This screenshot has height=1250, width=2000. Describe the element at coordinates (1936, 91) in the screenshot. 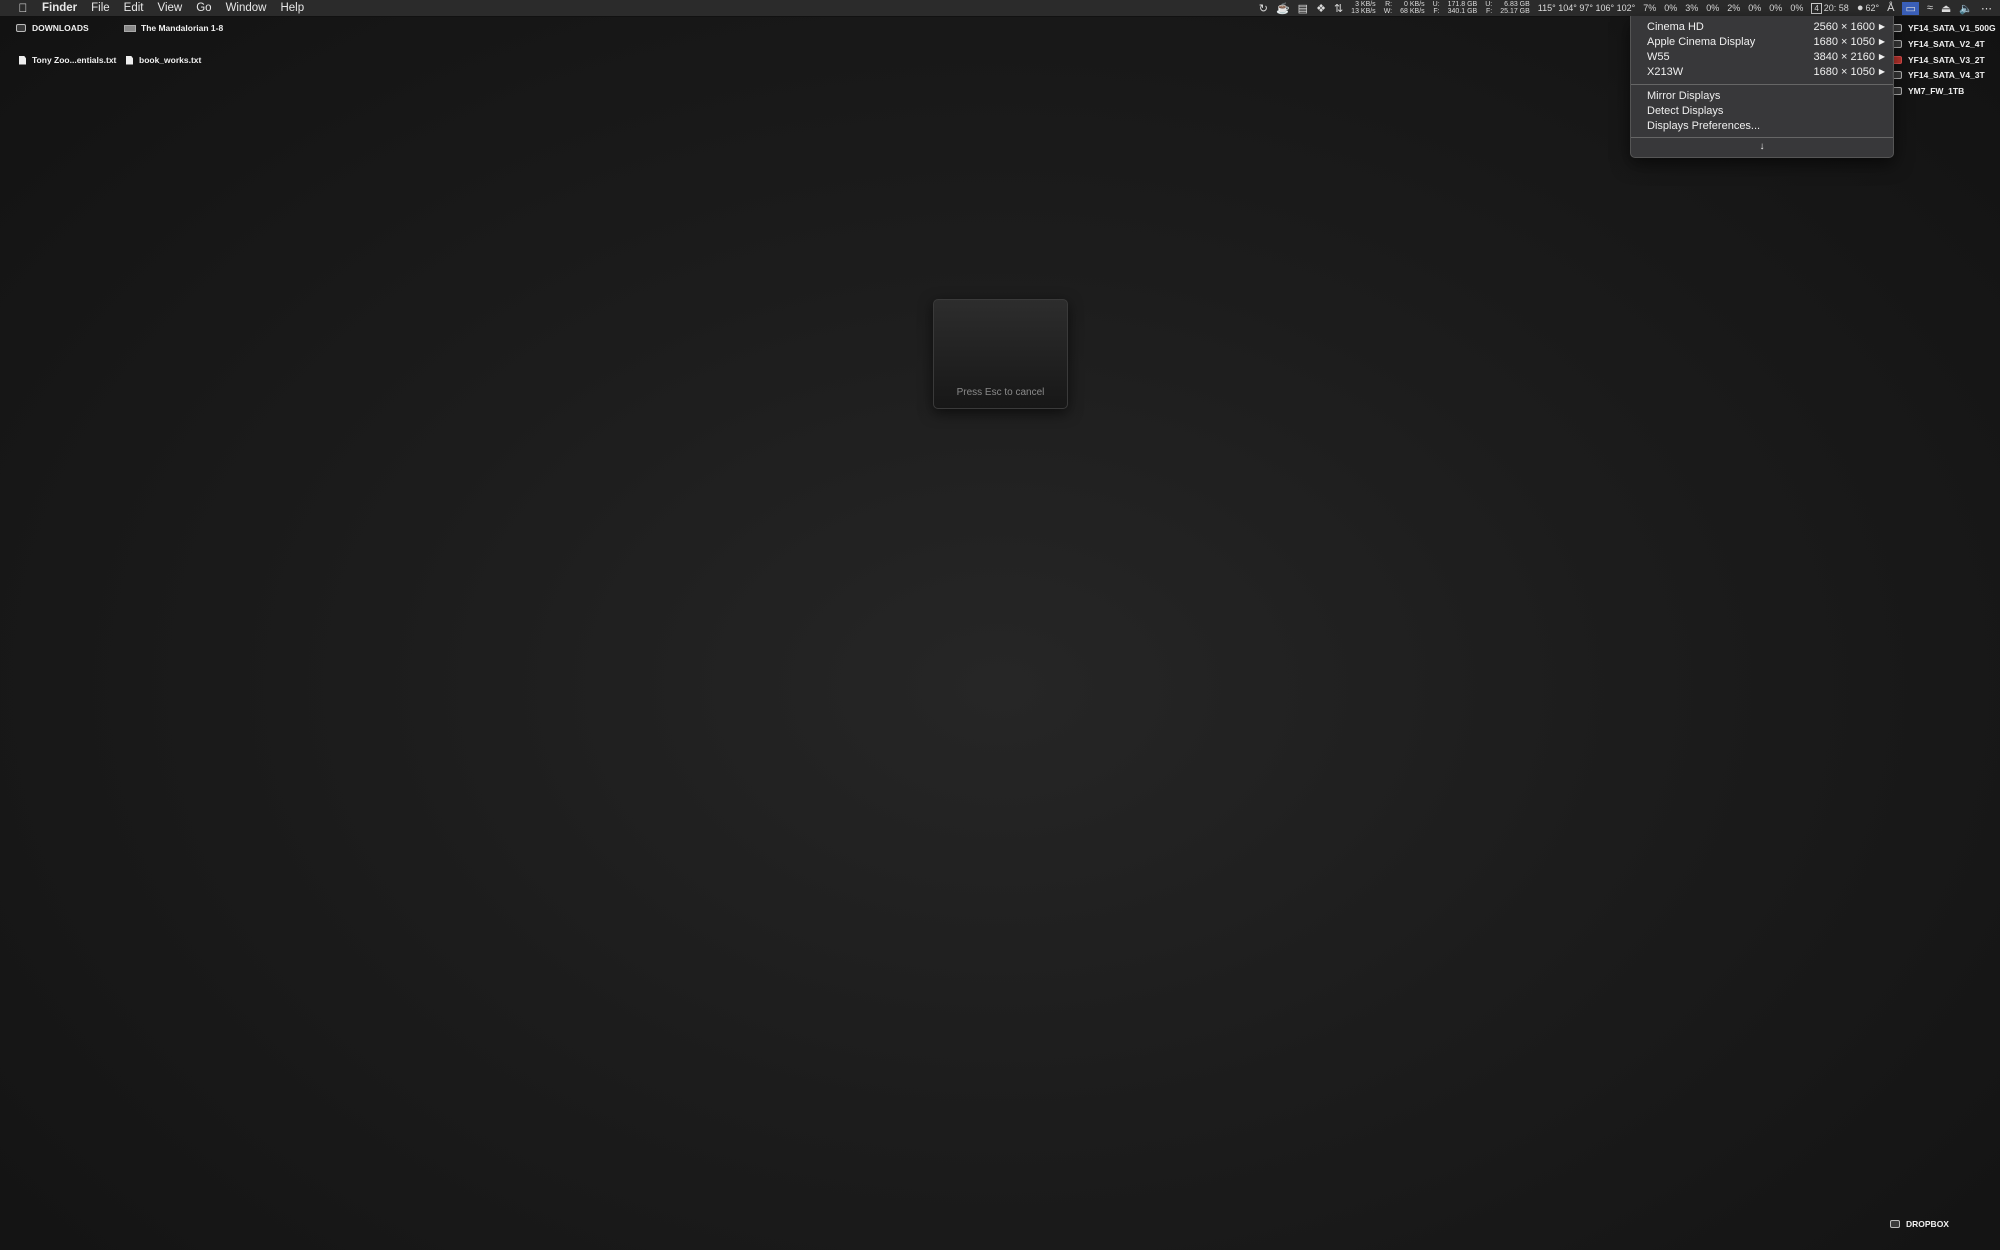

I see `drive-label: YM7_FW_1TB` at that location.